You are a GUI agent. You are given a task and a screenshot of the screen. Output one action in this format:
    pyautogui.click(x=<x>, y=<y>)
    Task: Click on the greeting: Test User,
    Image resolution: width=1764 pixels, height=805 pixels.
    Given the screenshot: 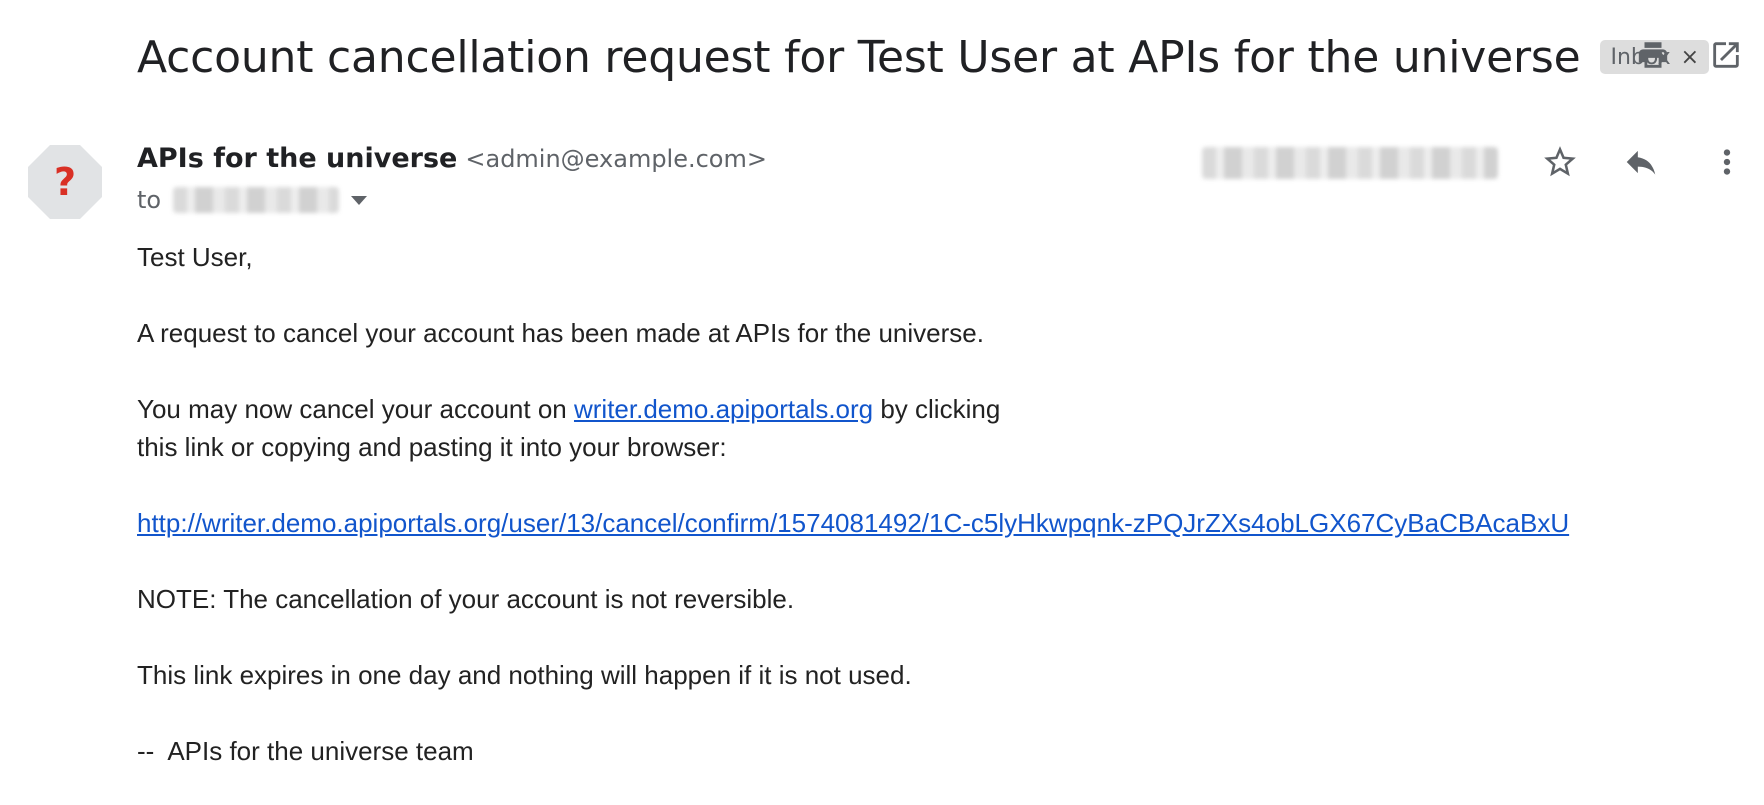 What is the action you would take?
    pyautogui.click(x=195, y=257)
    